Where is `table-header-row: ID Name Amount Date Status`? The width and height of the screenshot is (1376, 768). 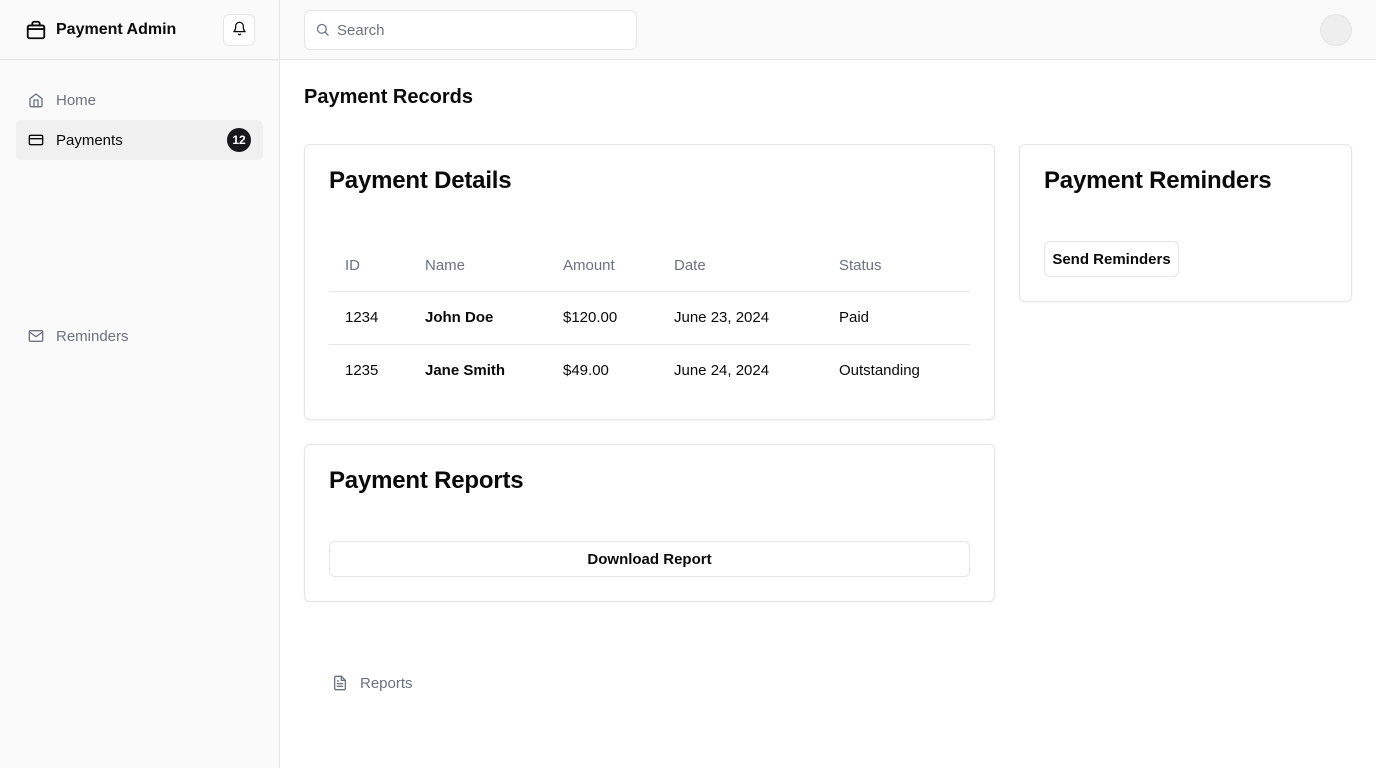 table-header-row: ID Name Amount Date Status is located at coordinates (649, 266).